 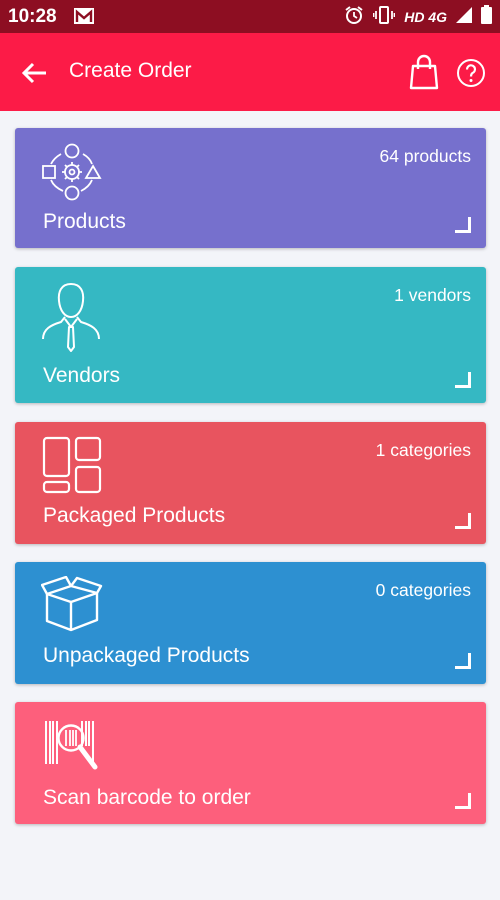 I want to click on unpackaged-label: Unpackaged Products, so click(x=146, y=655).